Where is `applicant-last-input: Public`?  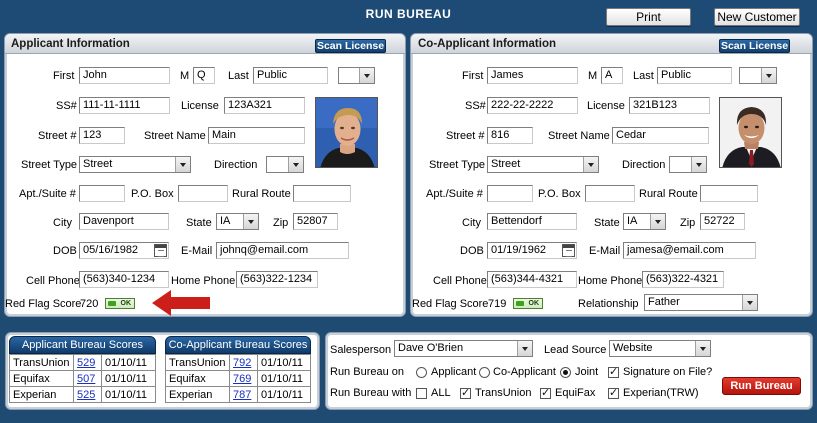
applicant-last-input: Public is located at coordinates (290, 75).